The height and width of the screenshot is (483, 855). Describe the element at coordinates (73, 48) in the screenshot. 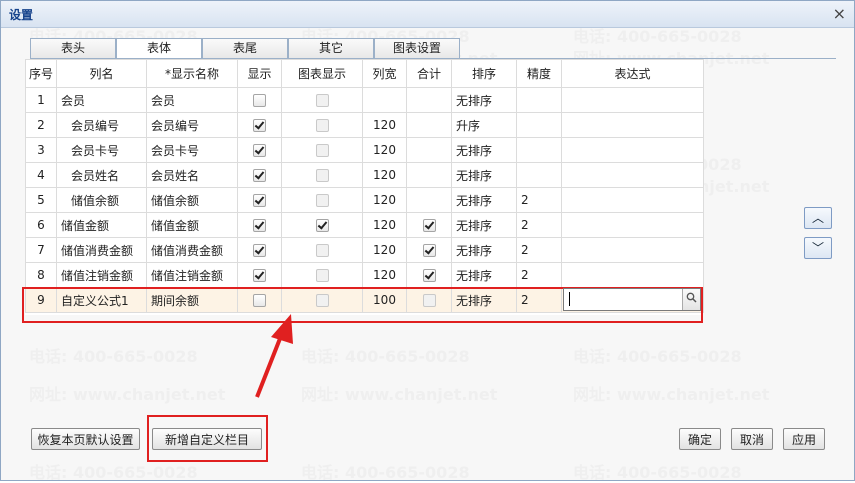

I see `tab-0: 表头` at that location.